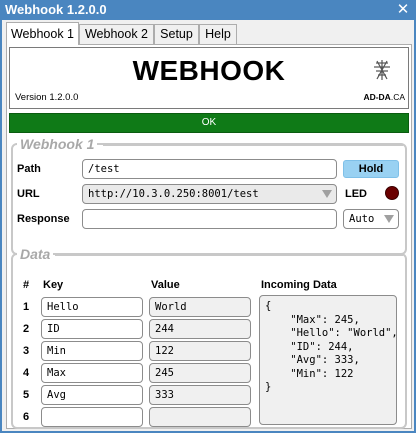 The image size is (416, 433). What do you see at coordinates (165, 285) in the screenshot?
I see `col-header-value: Value` at bounding box center [165, 285].